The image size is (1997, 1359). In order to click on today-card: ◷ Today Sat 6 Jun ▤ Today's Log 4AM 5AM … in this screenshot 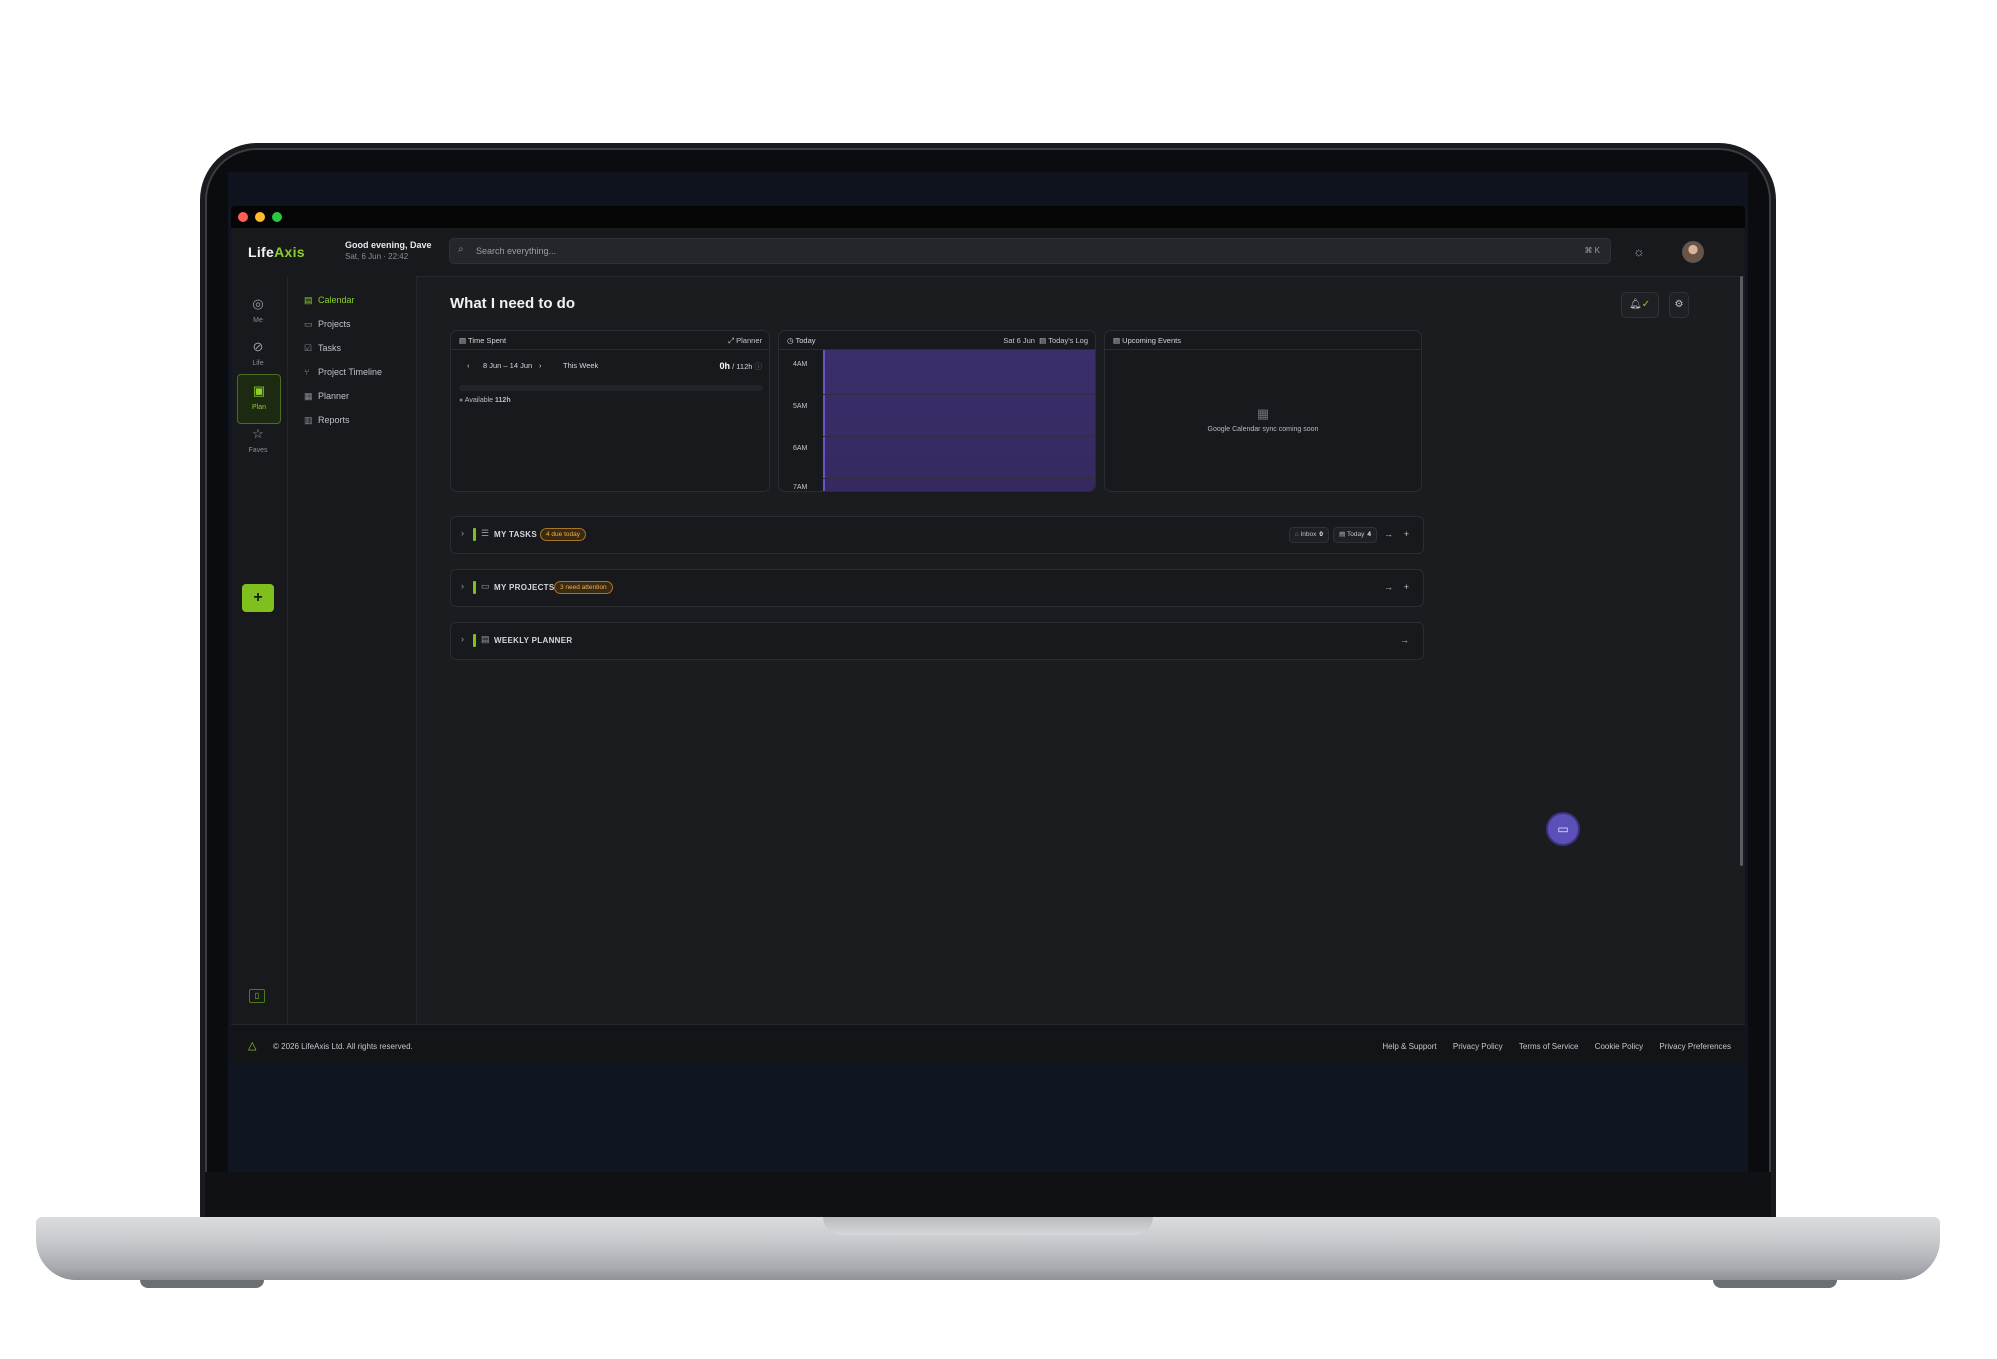, I will do `click(937, 411)`.